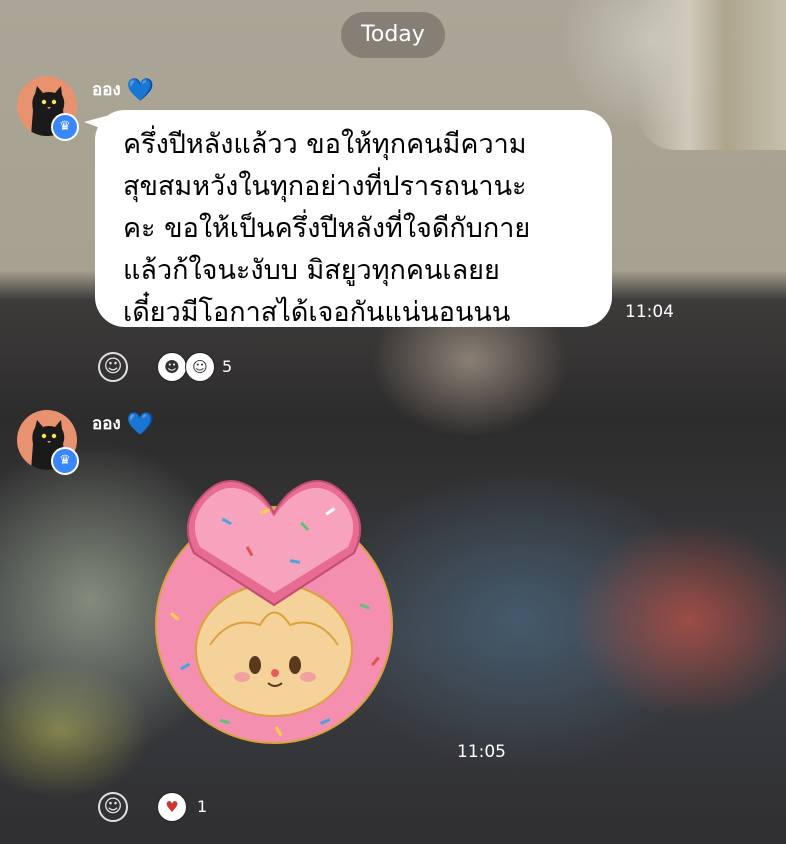  Describe the element at coordinates (311, 270) in the screenshot. I see `message-line: แล้วก้ใจนะงับบ มิสยูวทุกคนเลยย` at that location.